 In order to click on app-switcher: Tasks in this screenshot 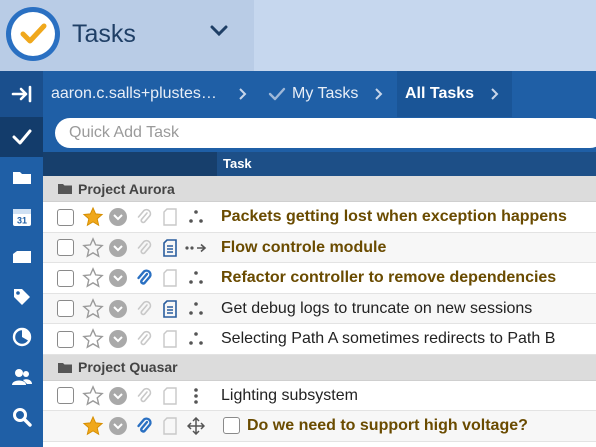, I will do `click(127, 35)`.